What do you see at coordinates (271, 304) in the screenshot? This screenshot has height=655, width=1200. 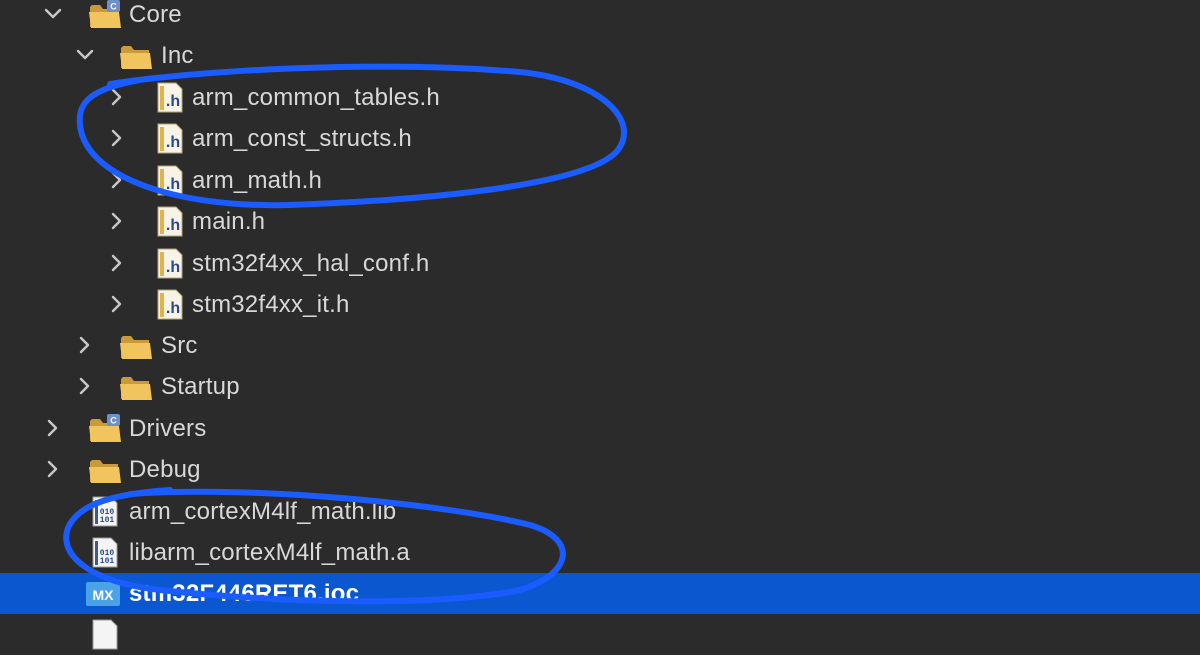 I see `tree-item-label: stm32f4xx_it.h` at bounding box center [271, 304].